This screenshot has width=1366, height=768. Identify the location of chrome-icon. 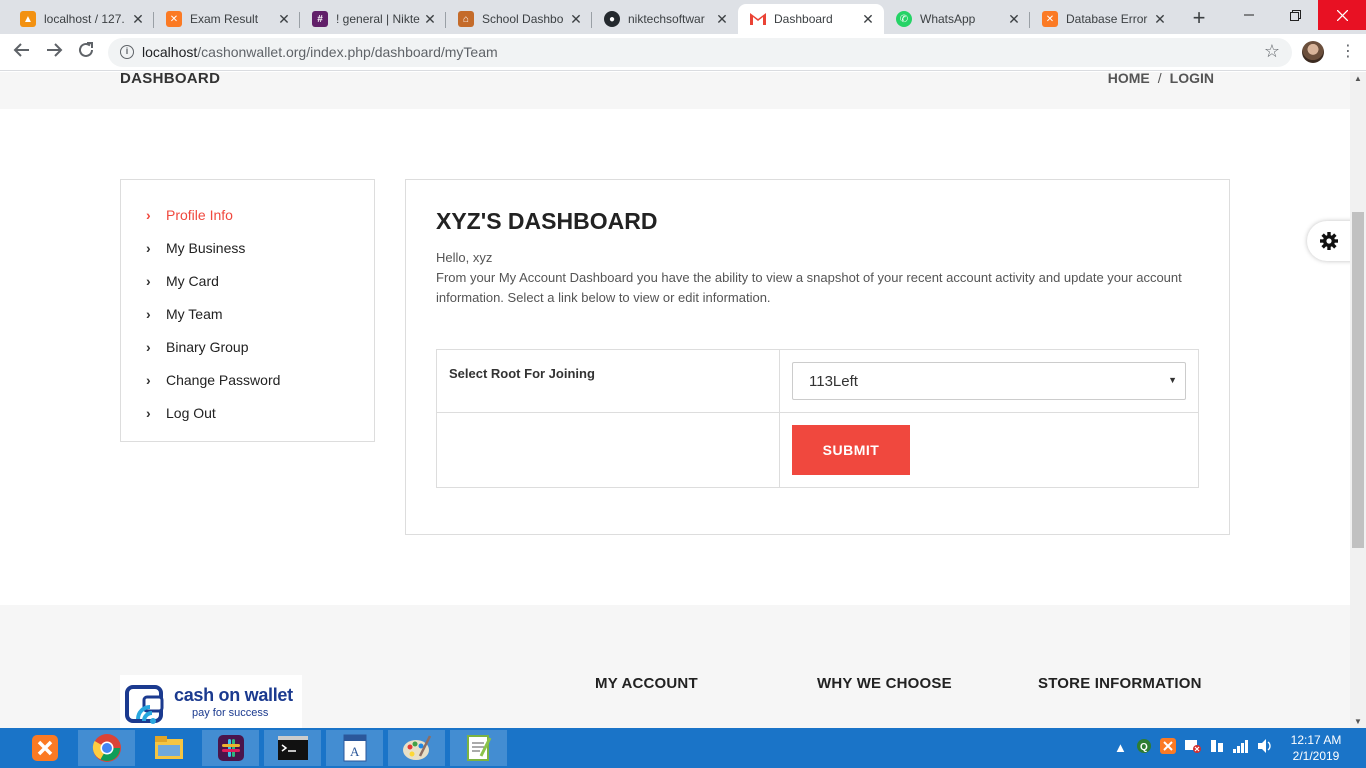
(106, 748).